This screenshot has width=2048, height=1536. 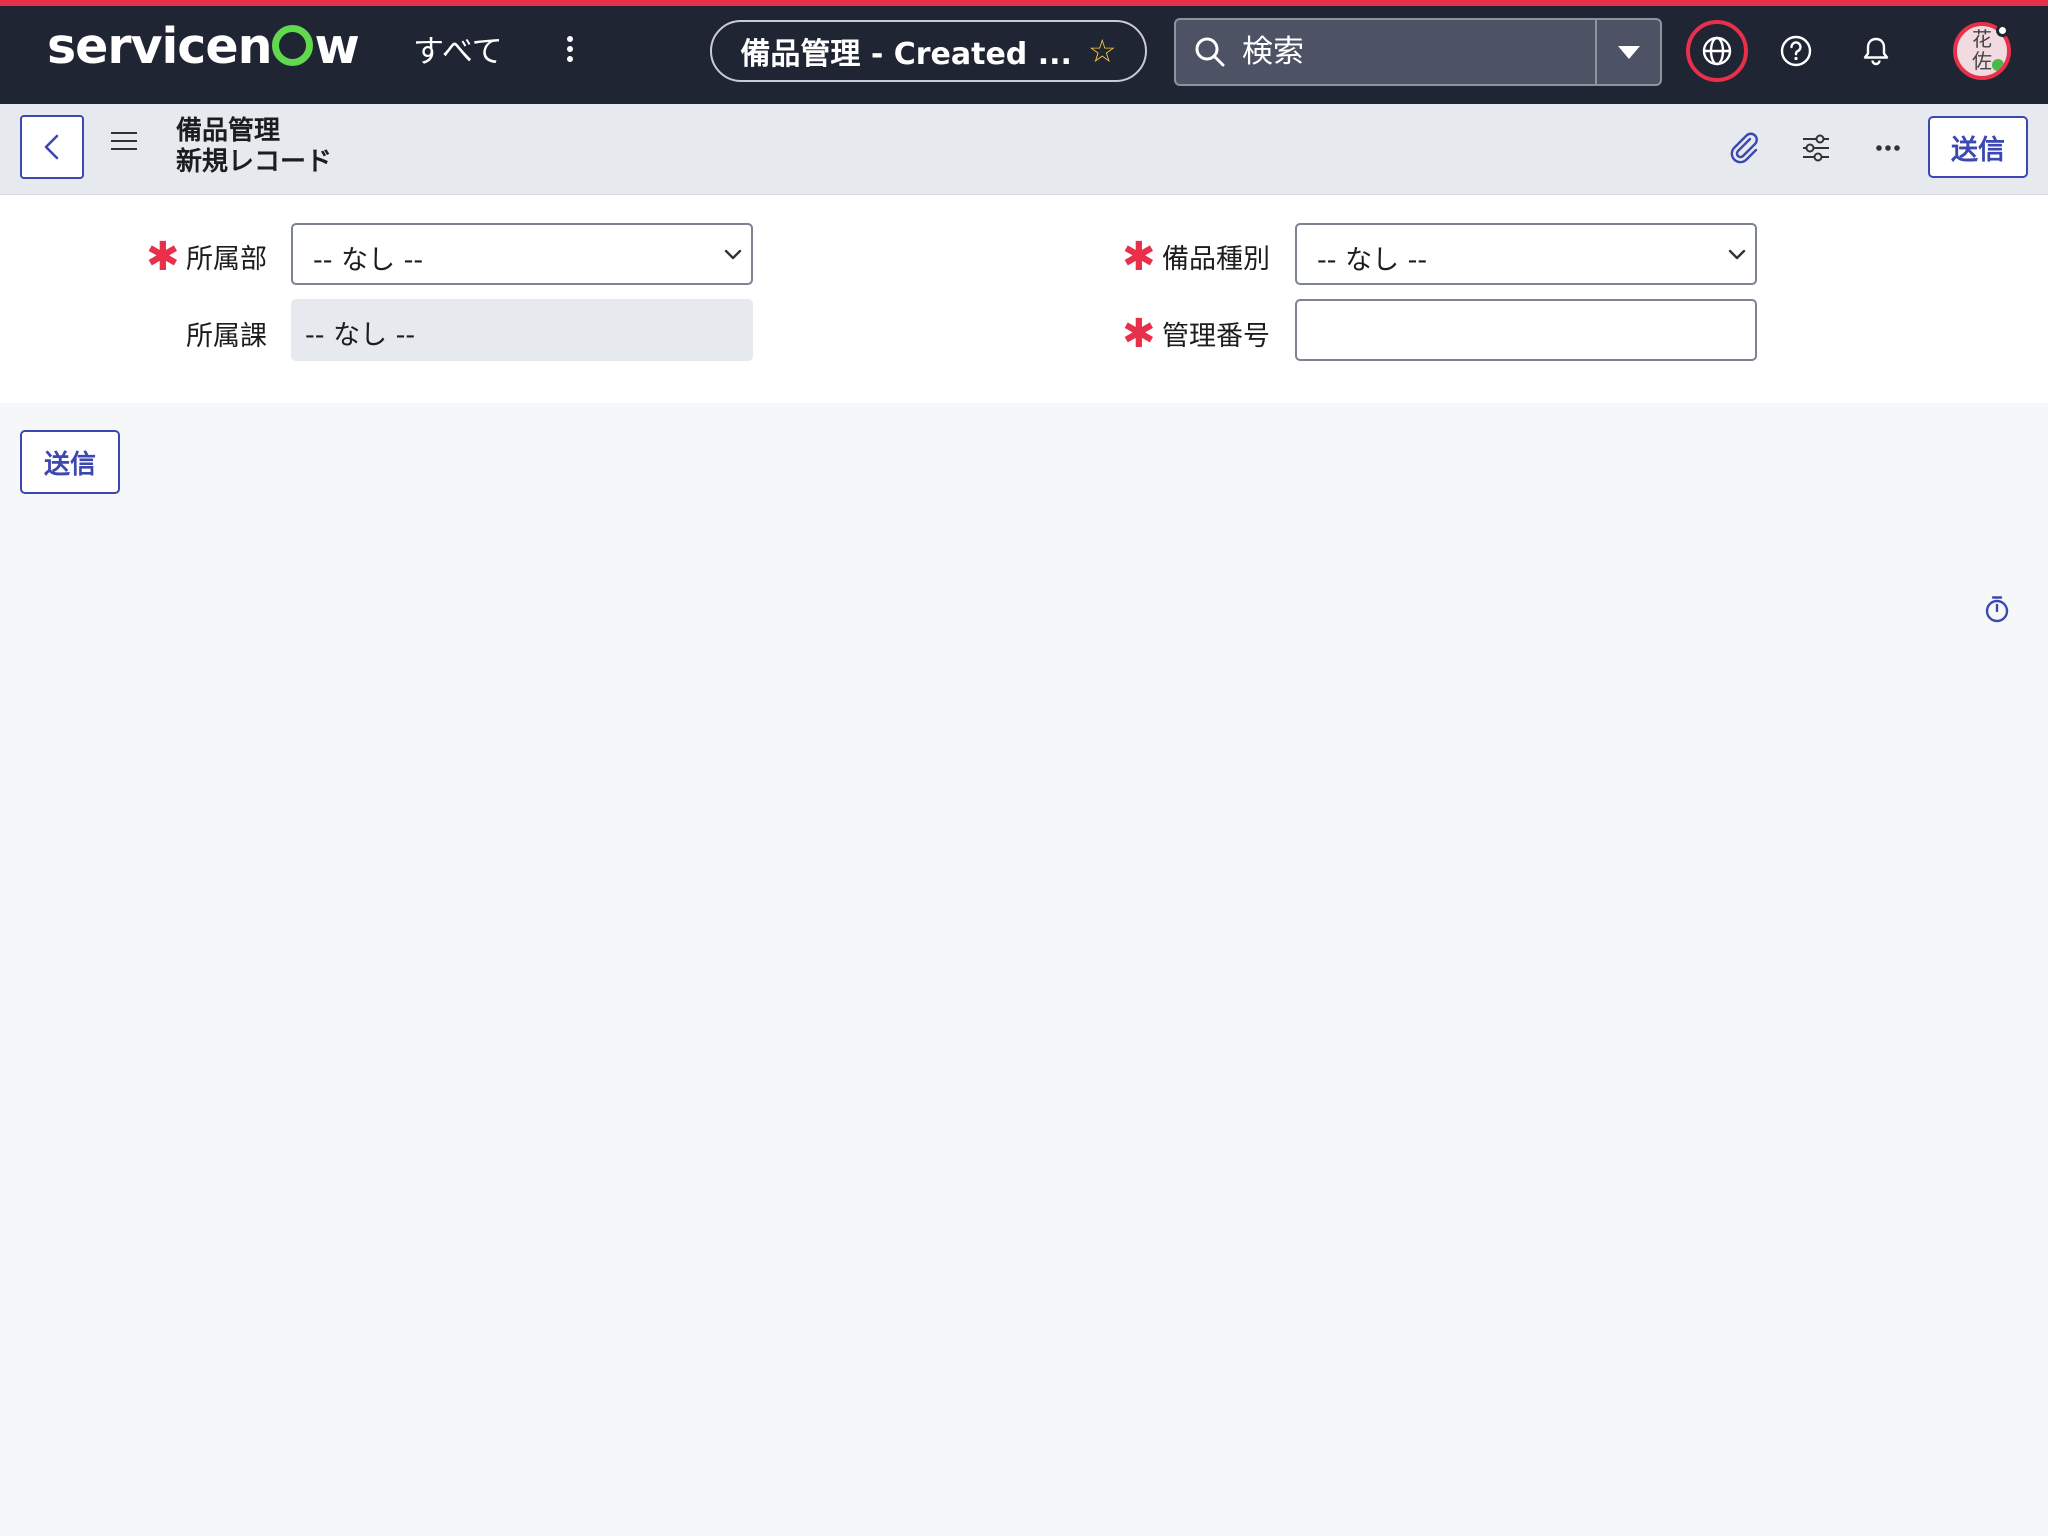 What do you see at coordinates (70, 462) in the screenshot?
I see `submit-button-footer: 送信` at bounding box center [70, 462].